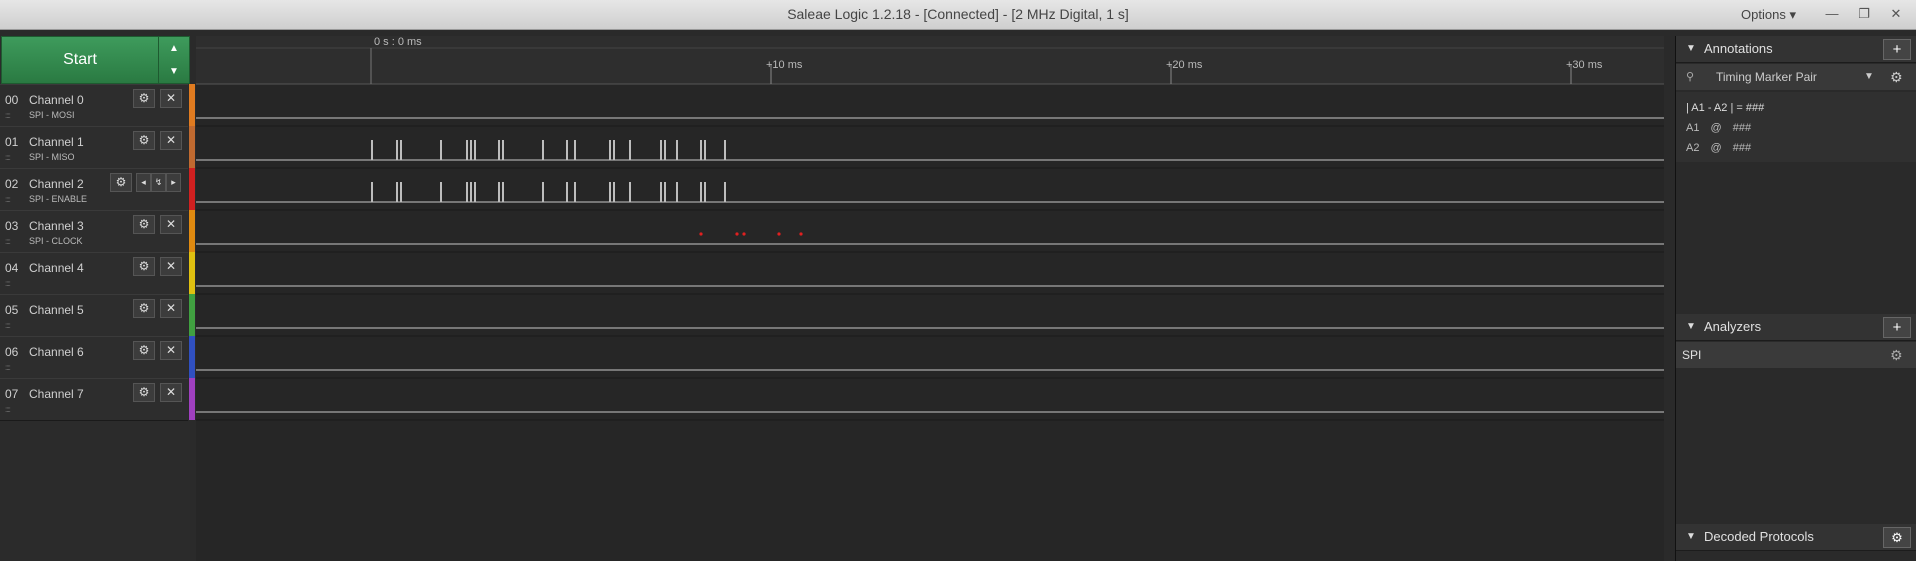 The width and height of the screenshot is (1916, 561). I want to click on options-menu: Options ▾, so click(1768, 14).